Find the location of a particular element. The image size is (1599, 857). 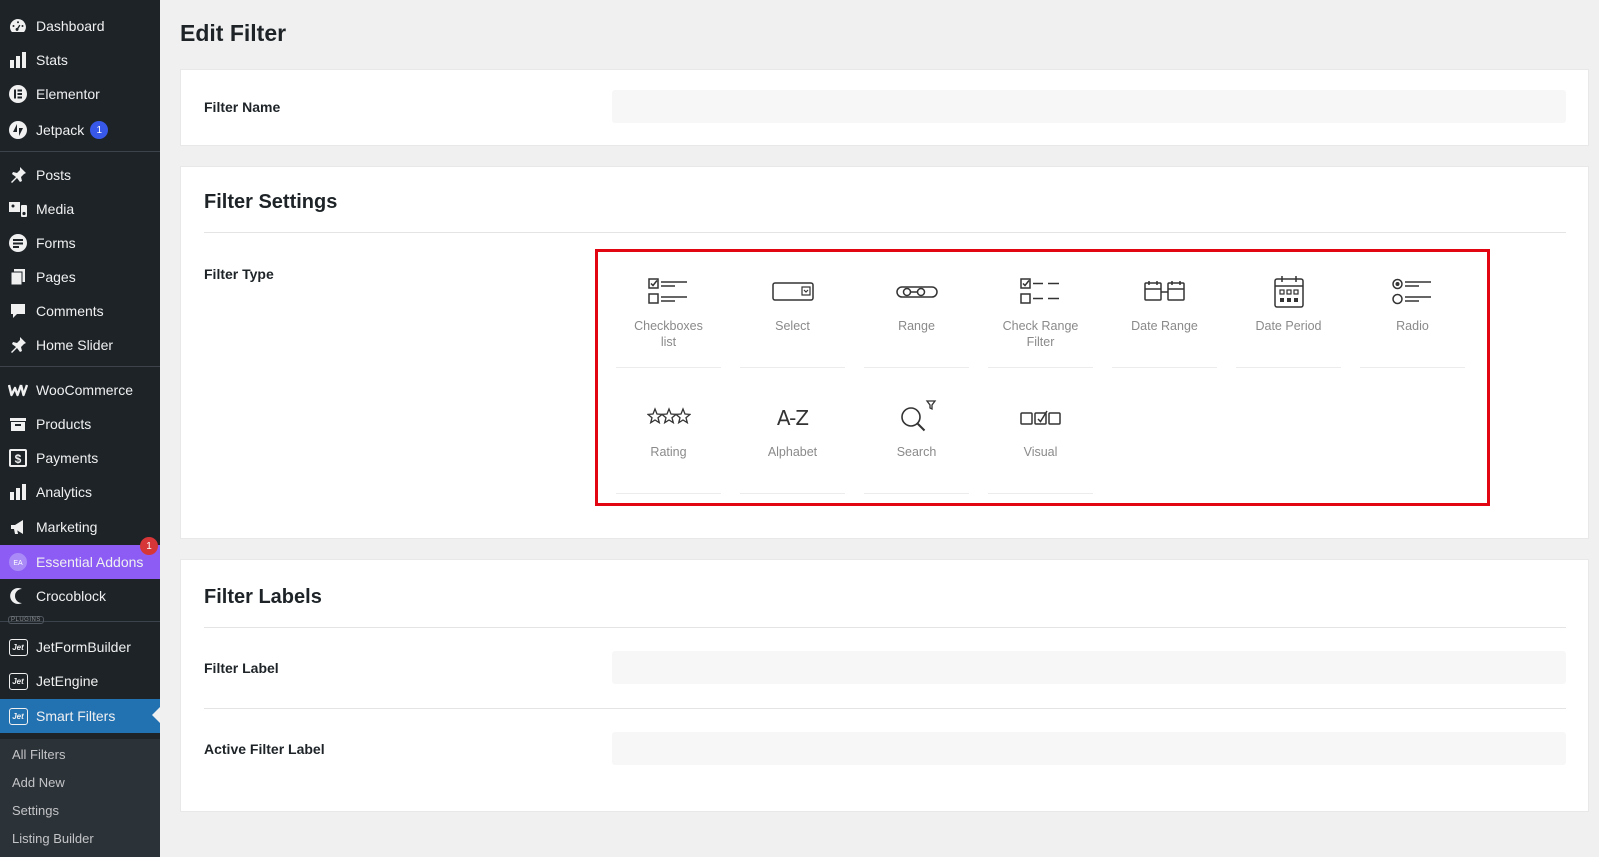

sidebar-item-crocoblock: Crocoblock is located at coordinates (80, 596).